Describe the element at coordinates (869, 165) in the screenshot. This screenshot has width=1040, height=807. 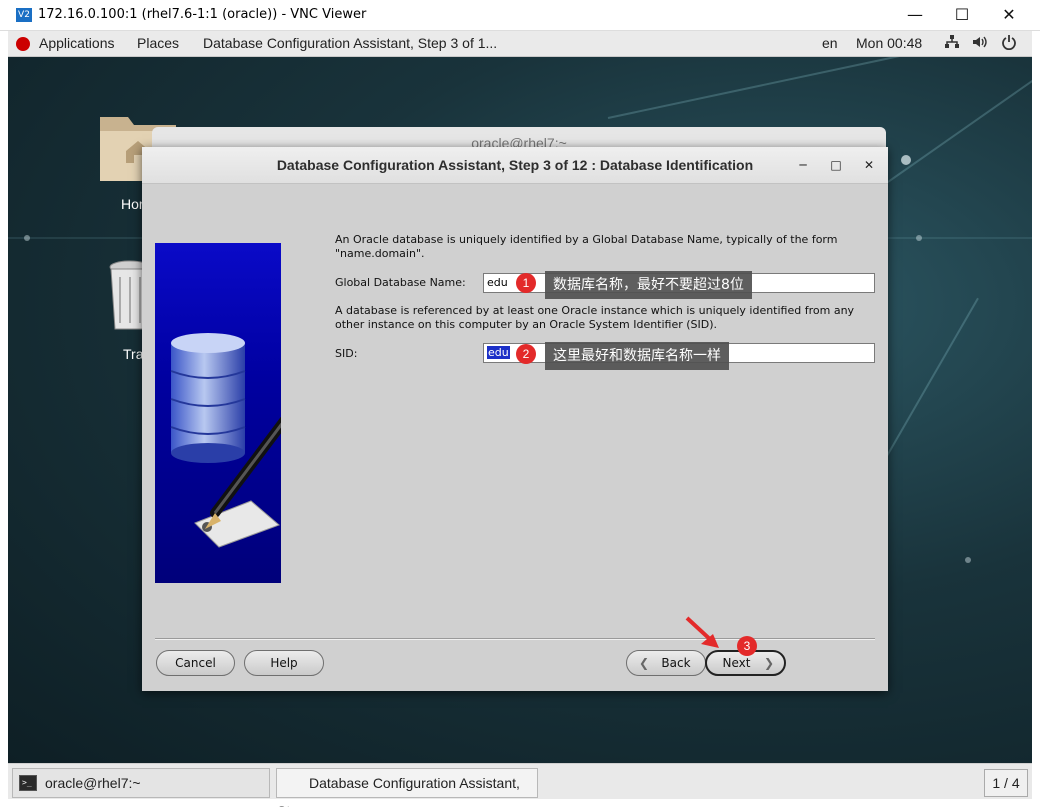
I see `dialog-close-icon: ✕` at that location.